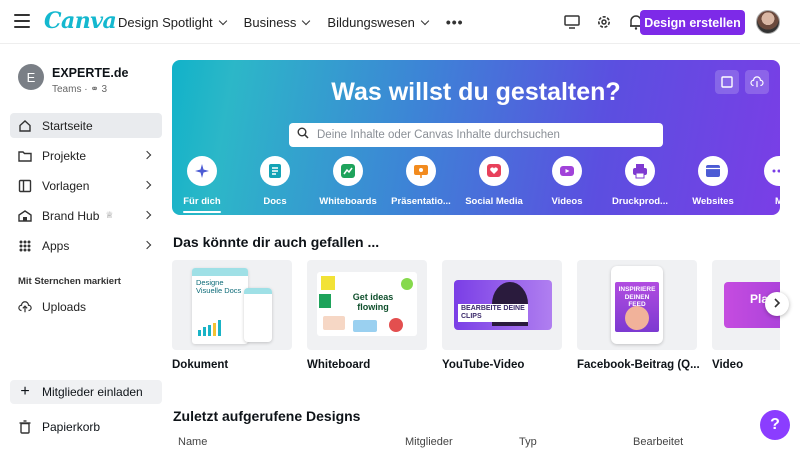  What do you see at coordinates (220, 306) in the screenshot?
I see `doc-page: Designe Visuelle Docs` at bounding box center [220, 306].